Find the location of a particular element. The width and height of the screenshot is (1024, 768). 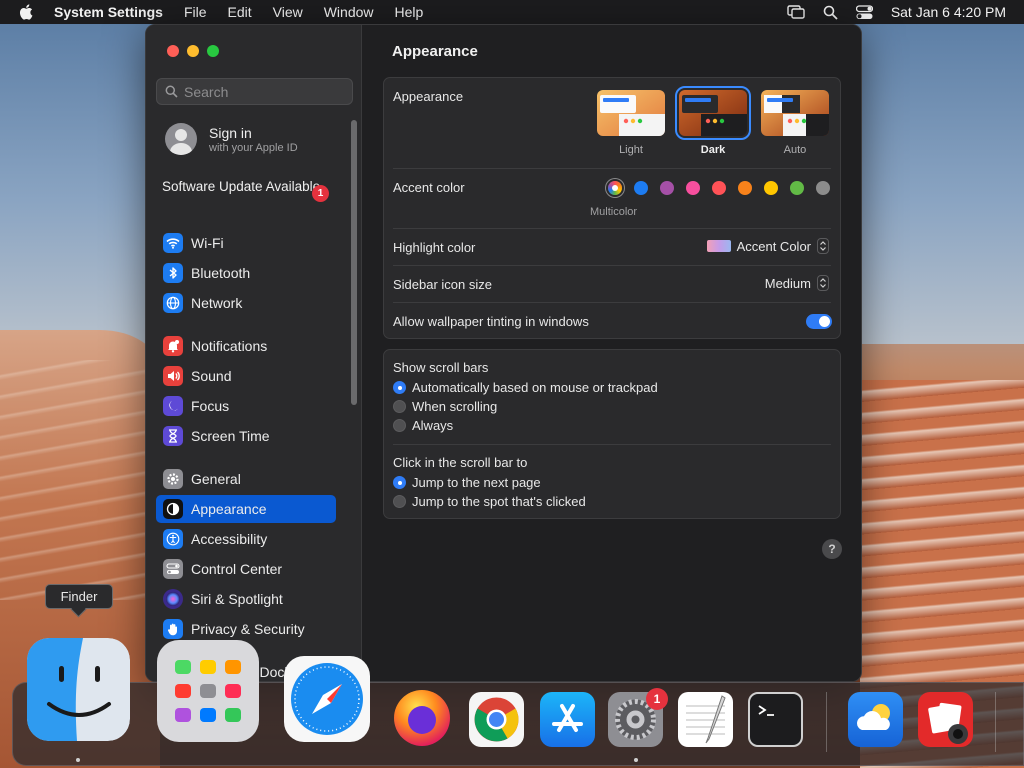

sidebar-icon-size-label: Sidebar icon size is located at coordinates (442, 284).